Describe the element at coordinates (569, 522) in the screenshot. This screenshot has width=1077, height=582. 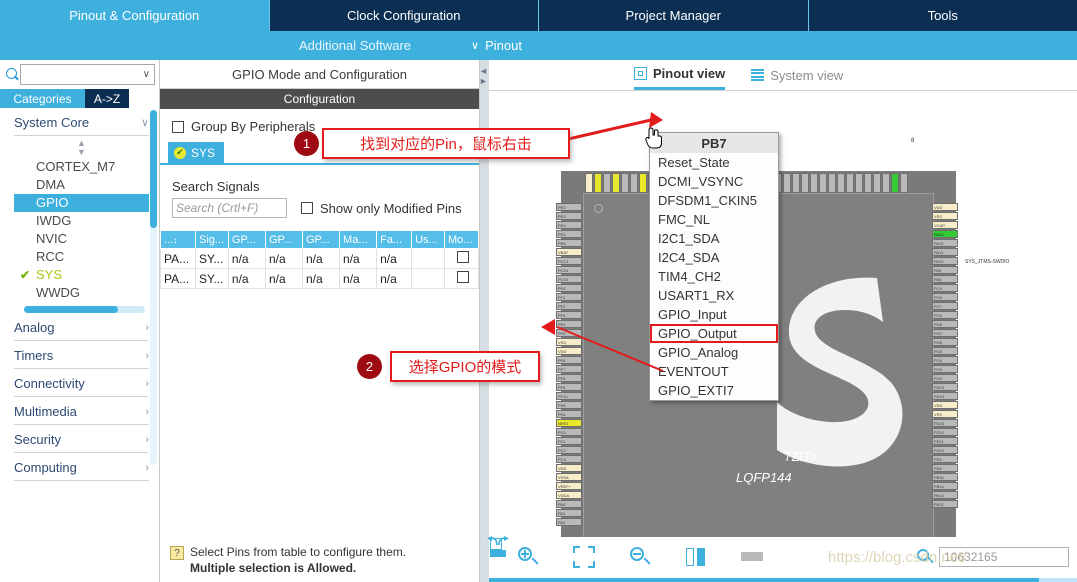
I see `chip-pin: PA2` at that location.